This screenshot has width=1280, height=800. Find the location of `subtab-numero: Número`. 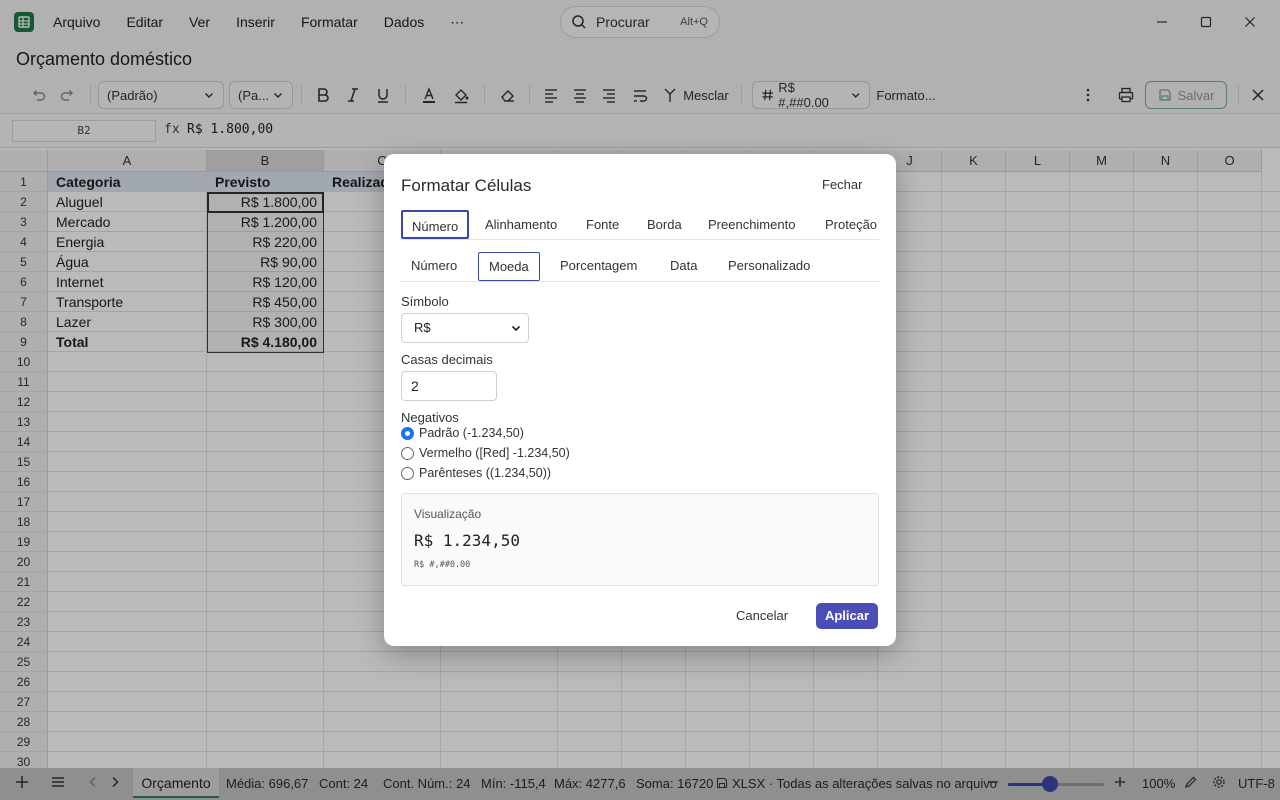

subtab-numero: Número is located at coordinates (434, 266).